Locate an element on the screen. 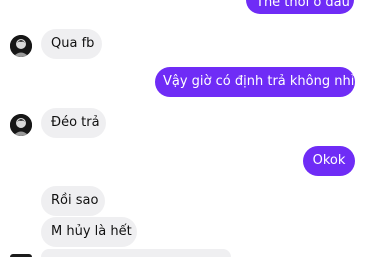 This screenshot has height=257, width=374. message-bubble-incoming: Đéo trả is located at coordinates (73, 123).